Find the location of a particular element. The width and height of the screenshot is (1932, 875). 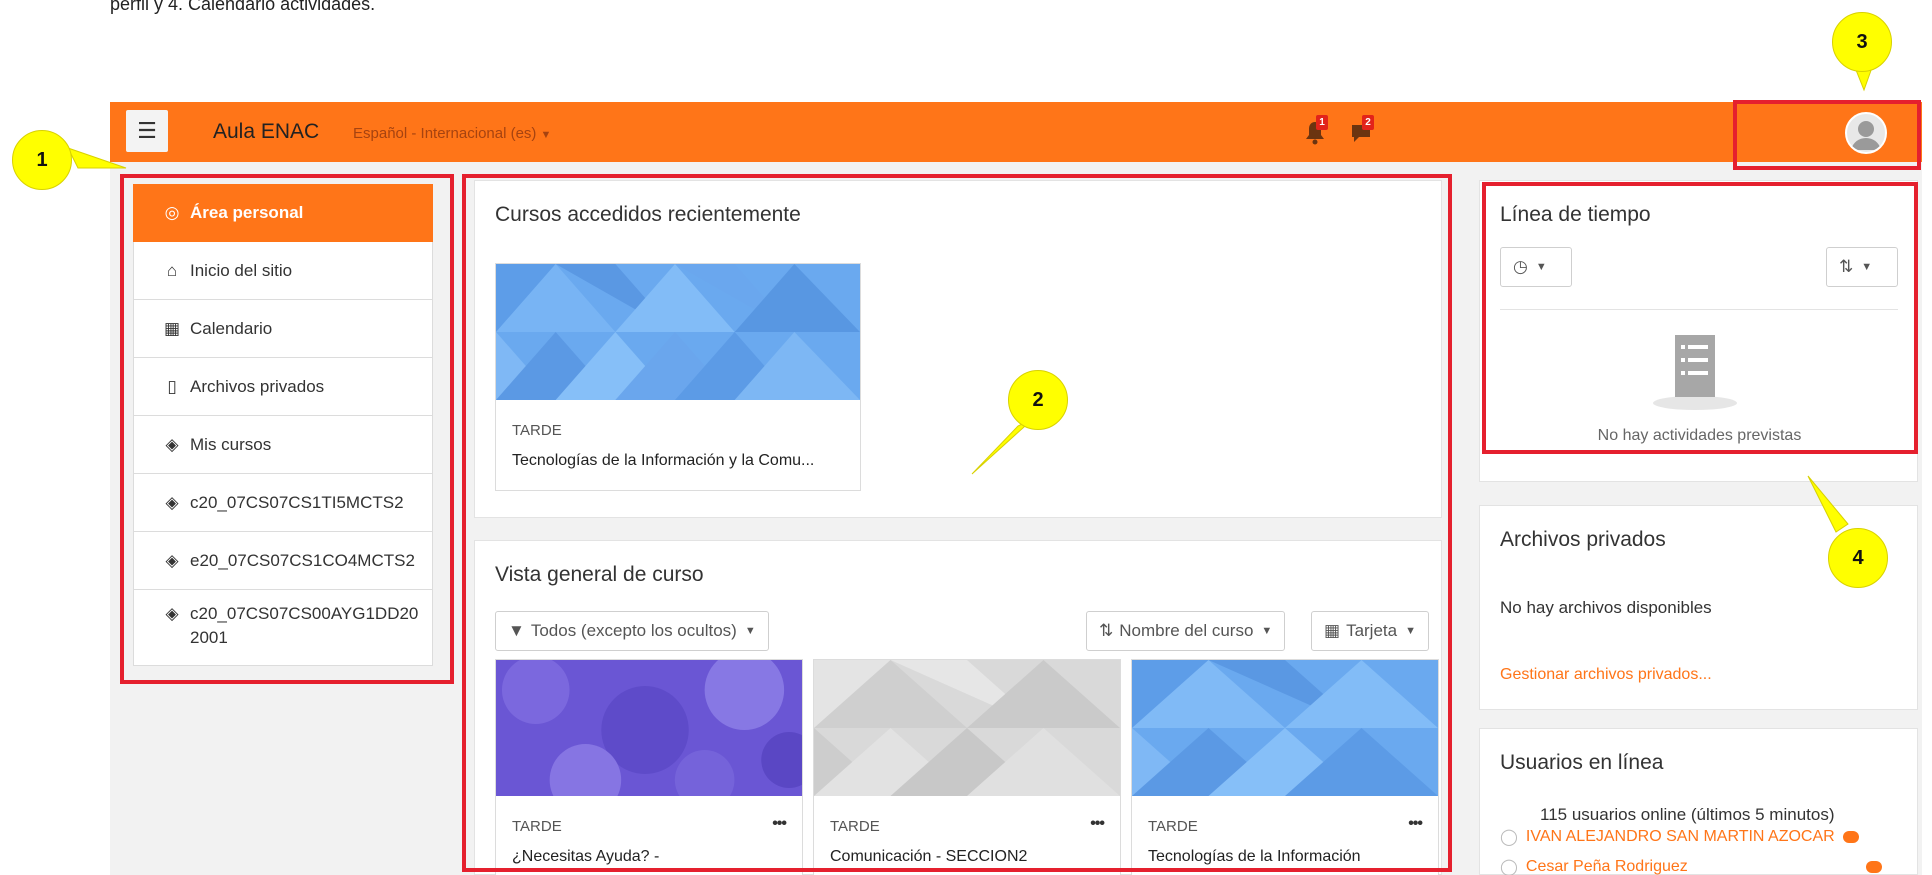

annotation-marker-4: 4 is located at coordinates (1858, 558).